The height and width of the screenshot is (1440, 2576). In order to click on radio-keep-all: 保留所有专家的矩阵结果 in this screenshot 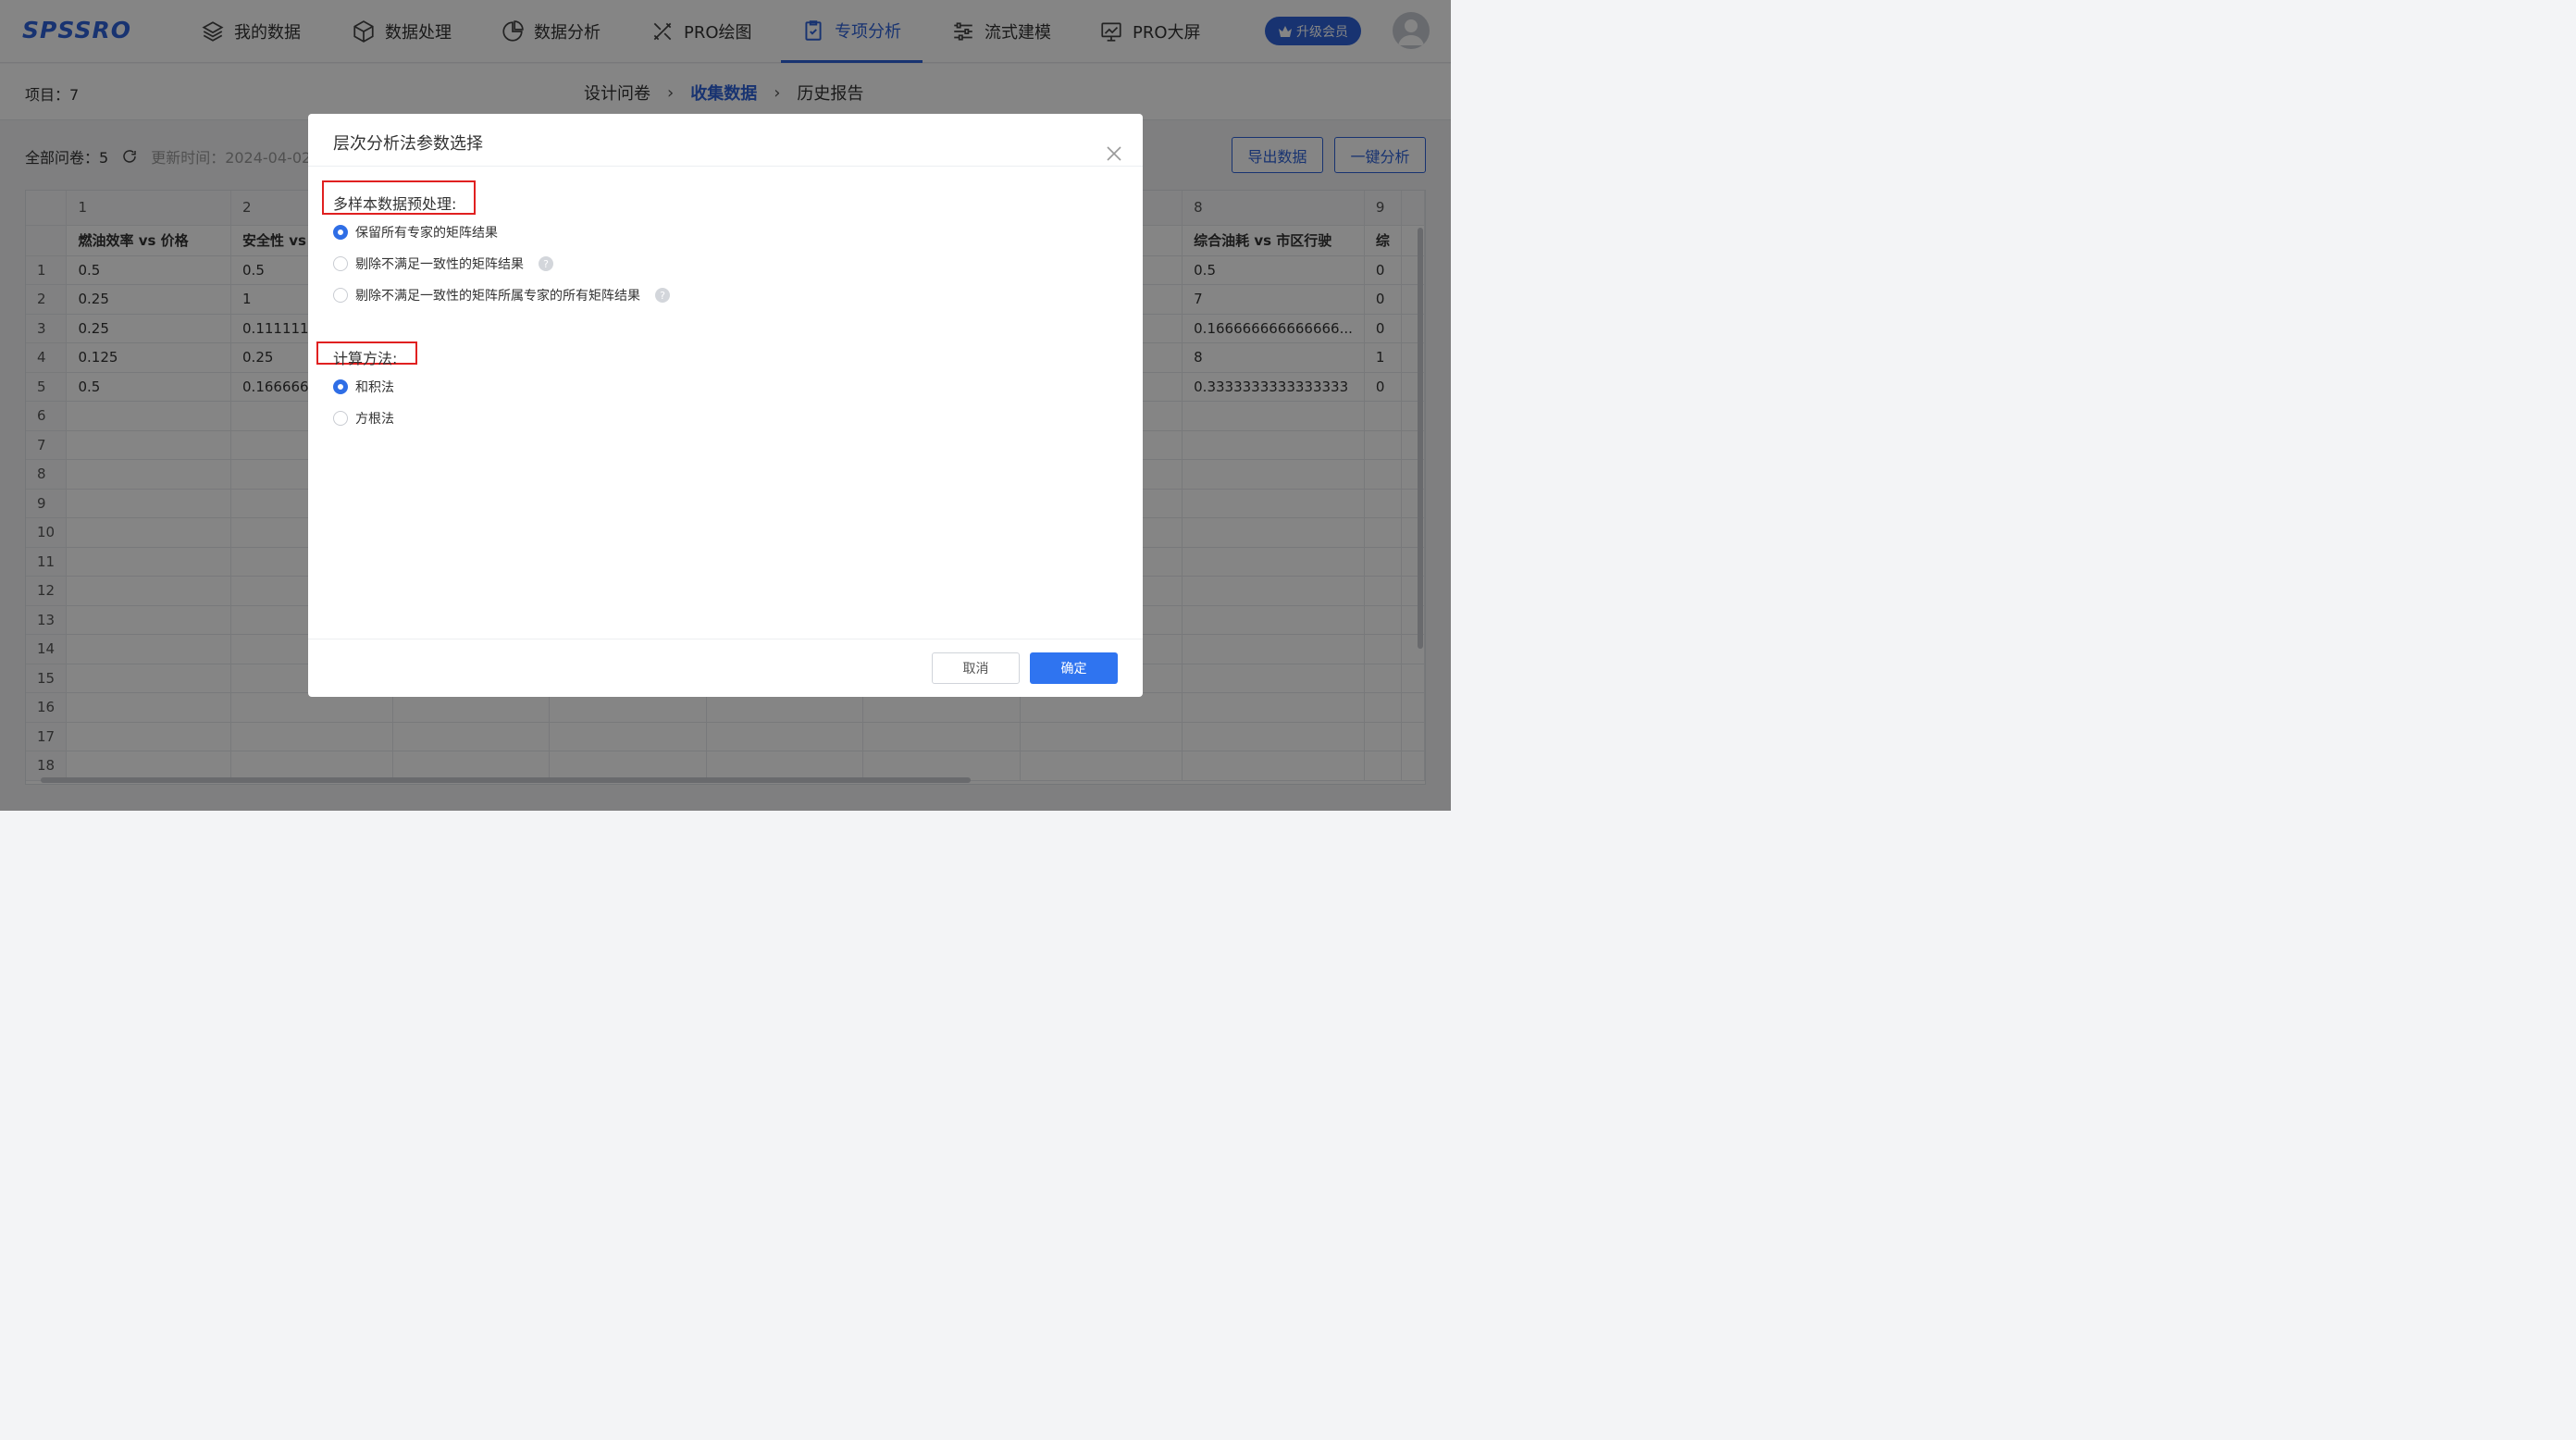, I will do `click(416, 232)`.